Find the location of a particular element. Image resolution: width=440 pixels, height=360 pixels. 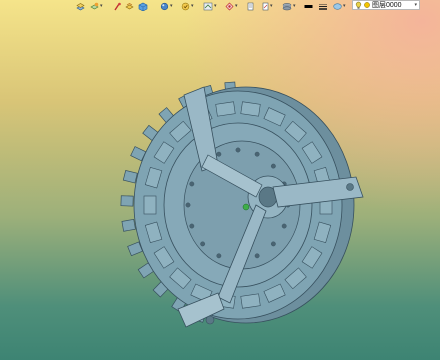

layer-off-icon is located at coordinates (208, 6).